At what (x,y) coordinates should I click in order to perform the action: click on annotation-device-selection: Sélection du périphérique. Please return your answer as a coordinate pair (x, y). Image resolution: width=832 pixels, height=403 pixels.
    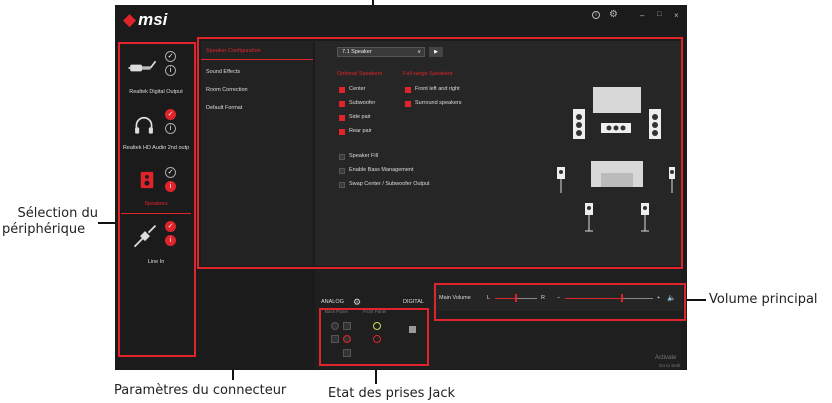
    Looking at the image, I should click on (50, 222).